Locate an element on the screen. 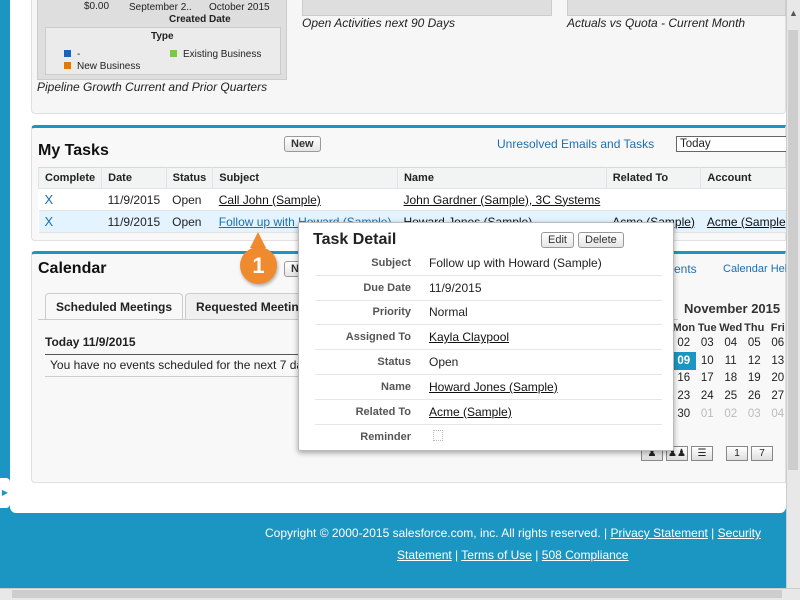 The width and height of the screenshot is (800, 600). delete-button: Delete is located at coordinates (601, 240).